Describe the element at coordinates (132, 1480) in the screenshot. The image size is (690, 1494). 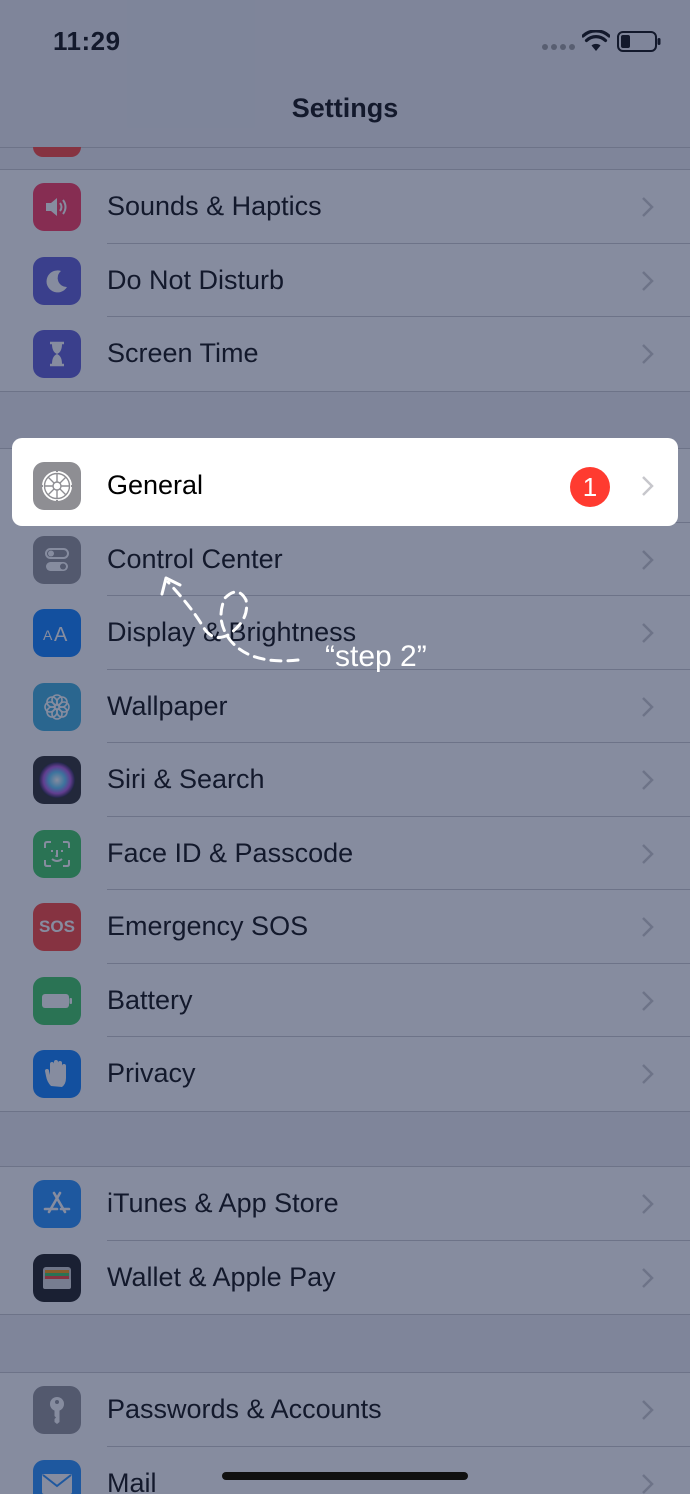
I see `row-label: Mail` at that location.